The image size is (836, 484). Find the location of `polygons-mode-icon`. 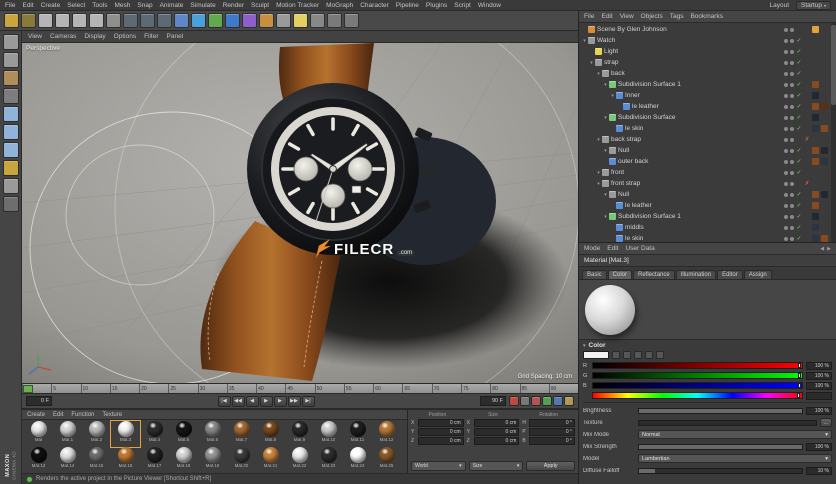

polygons-mode-icon is located at coordinates (10, 150).